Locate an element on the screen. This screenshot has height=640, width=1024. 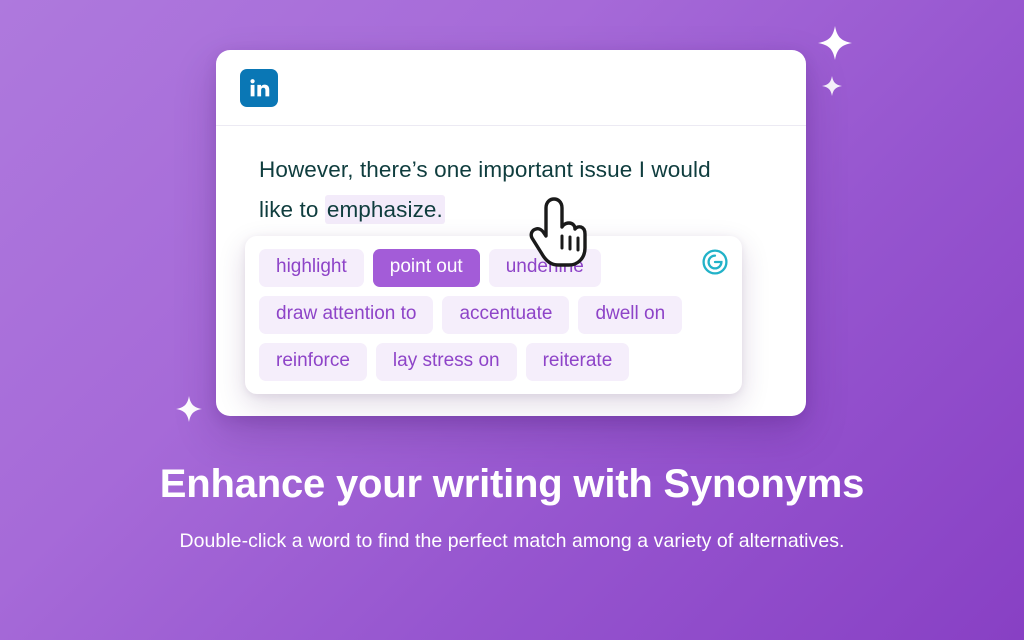
linkedin-icon is located at coordinates (259, 87).